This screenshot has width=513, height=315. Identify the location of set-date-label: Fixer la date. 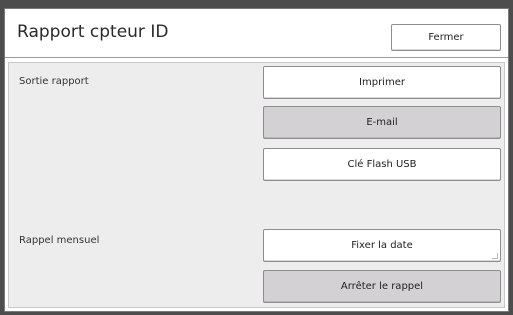
(382, 245).